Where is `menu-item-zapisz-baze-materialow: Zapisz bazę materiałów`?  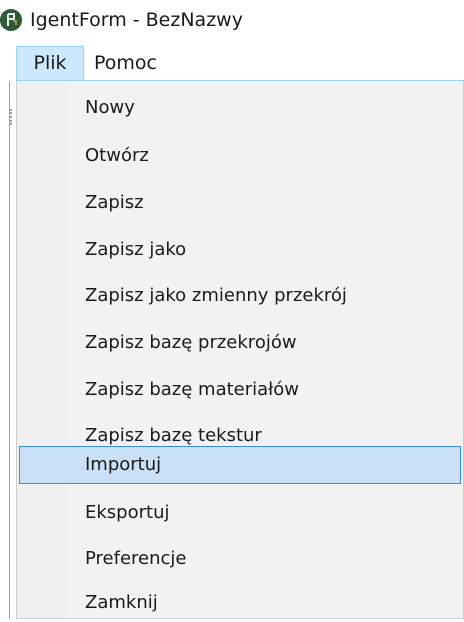 menu-item-zapisz-baze-materialow: Zapisz bazę materiałów is located at coordinates (240, 390).